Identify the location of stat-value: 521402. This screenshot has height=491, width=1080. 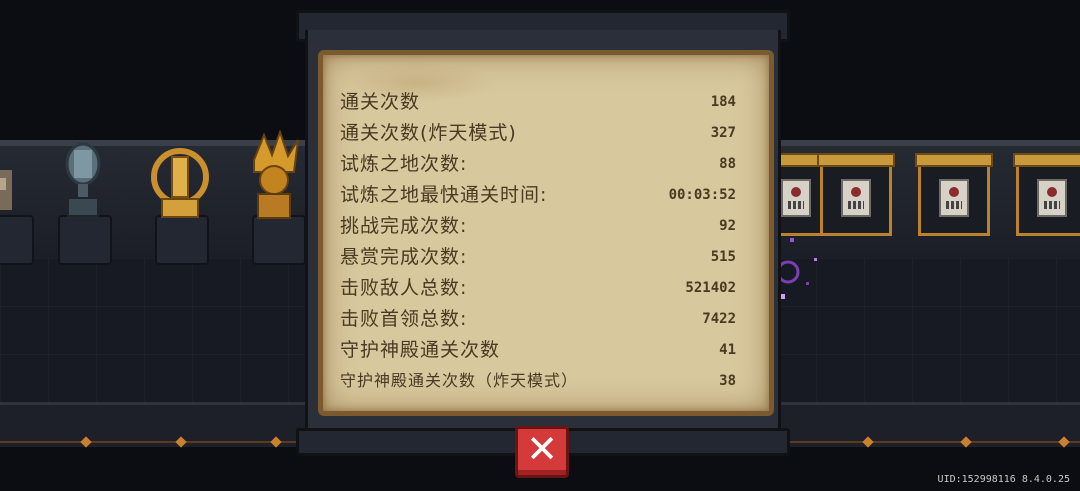
(710, 288).